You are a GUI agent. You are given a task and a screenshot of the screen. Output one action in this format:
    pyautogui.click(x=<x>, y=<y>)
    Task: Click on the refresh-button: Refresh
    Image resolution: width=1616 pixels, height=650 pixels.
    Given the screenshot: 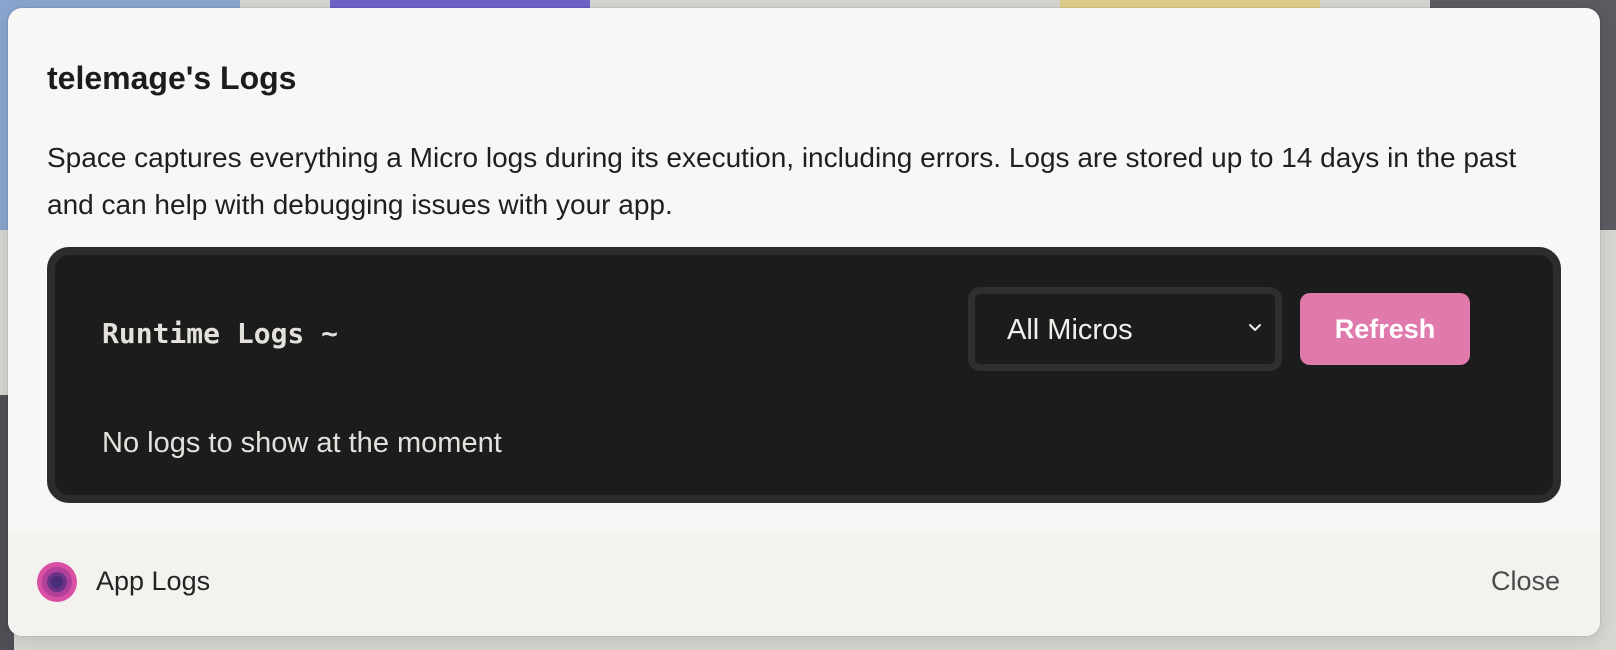 What is the action you would take?
    pyautogui.click(x=1385, y=329)
    